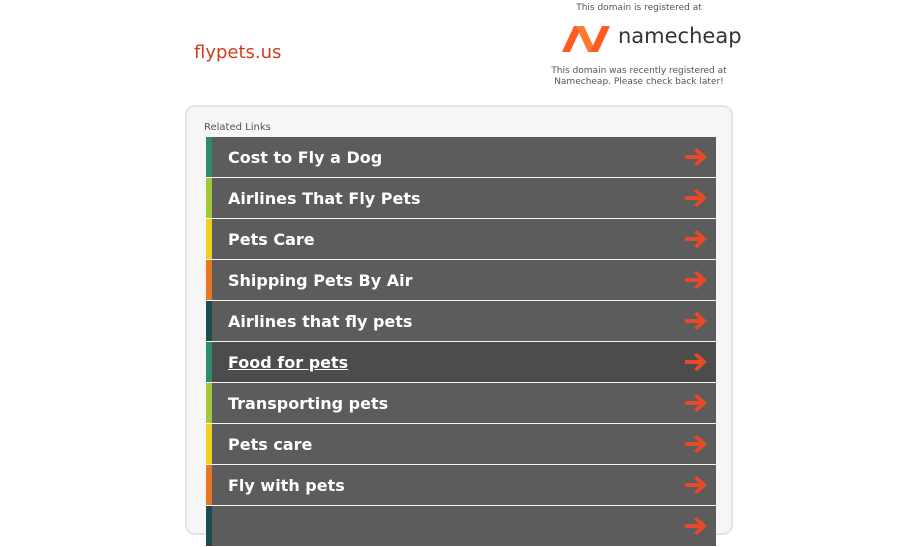  What do you see at coordinates (461, 198) in the screenshot?
I see `related-link-item: Airlines That Fly Pets` at bounding box center [461, 198].